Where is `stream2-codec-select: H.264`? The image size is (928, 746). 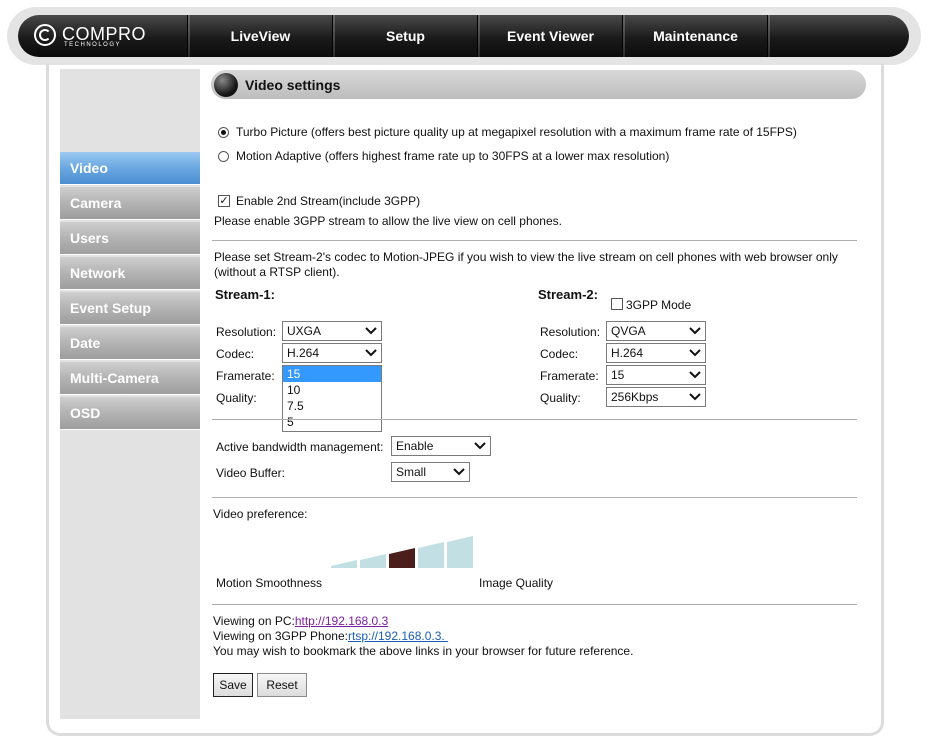 stream2-codec-select: H.264 is located at coordinates (656, 353).